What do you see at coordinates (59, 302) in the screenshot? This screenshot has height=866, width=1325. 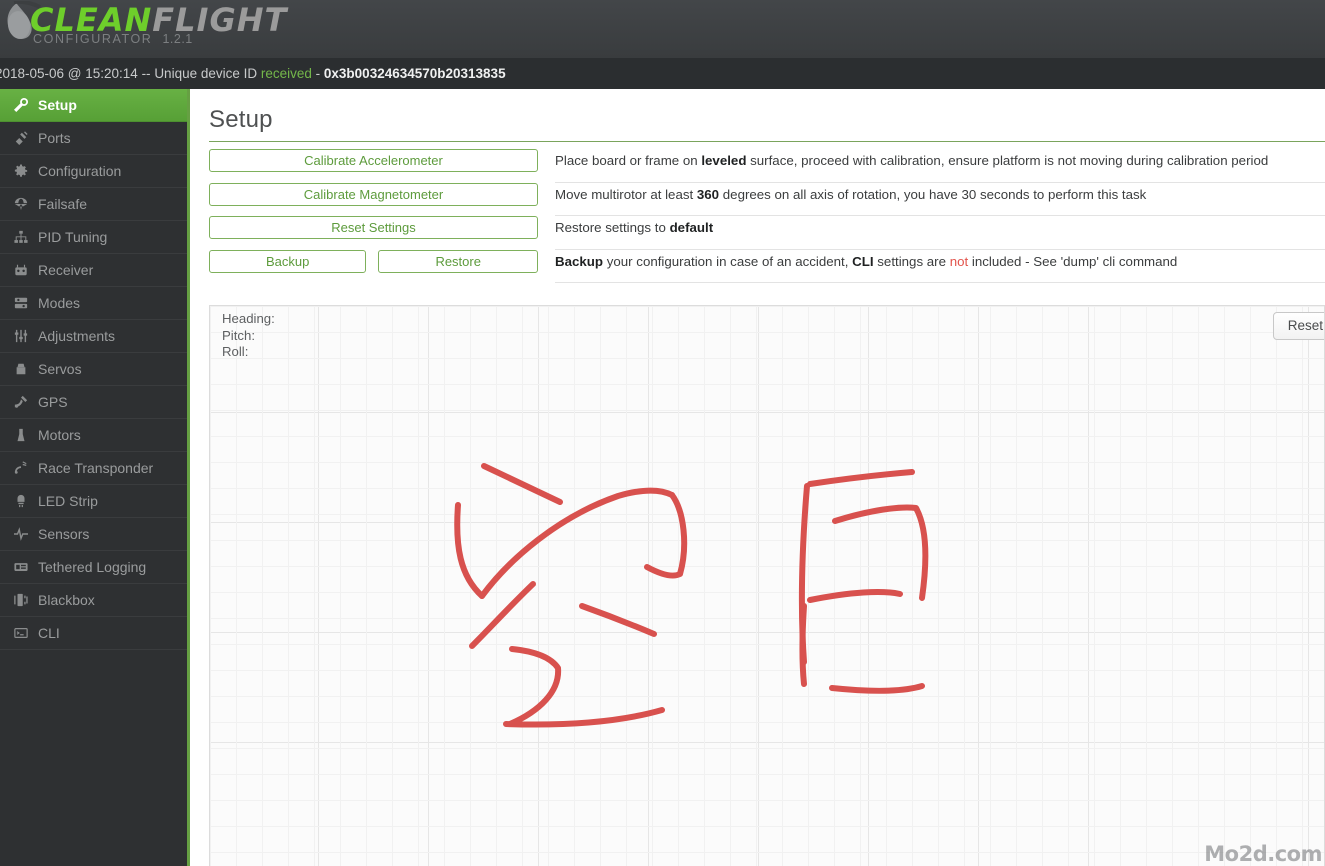 I see `sidebar-item-label: Modes` at bounding box center [59, 302].